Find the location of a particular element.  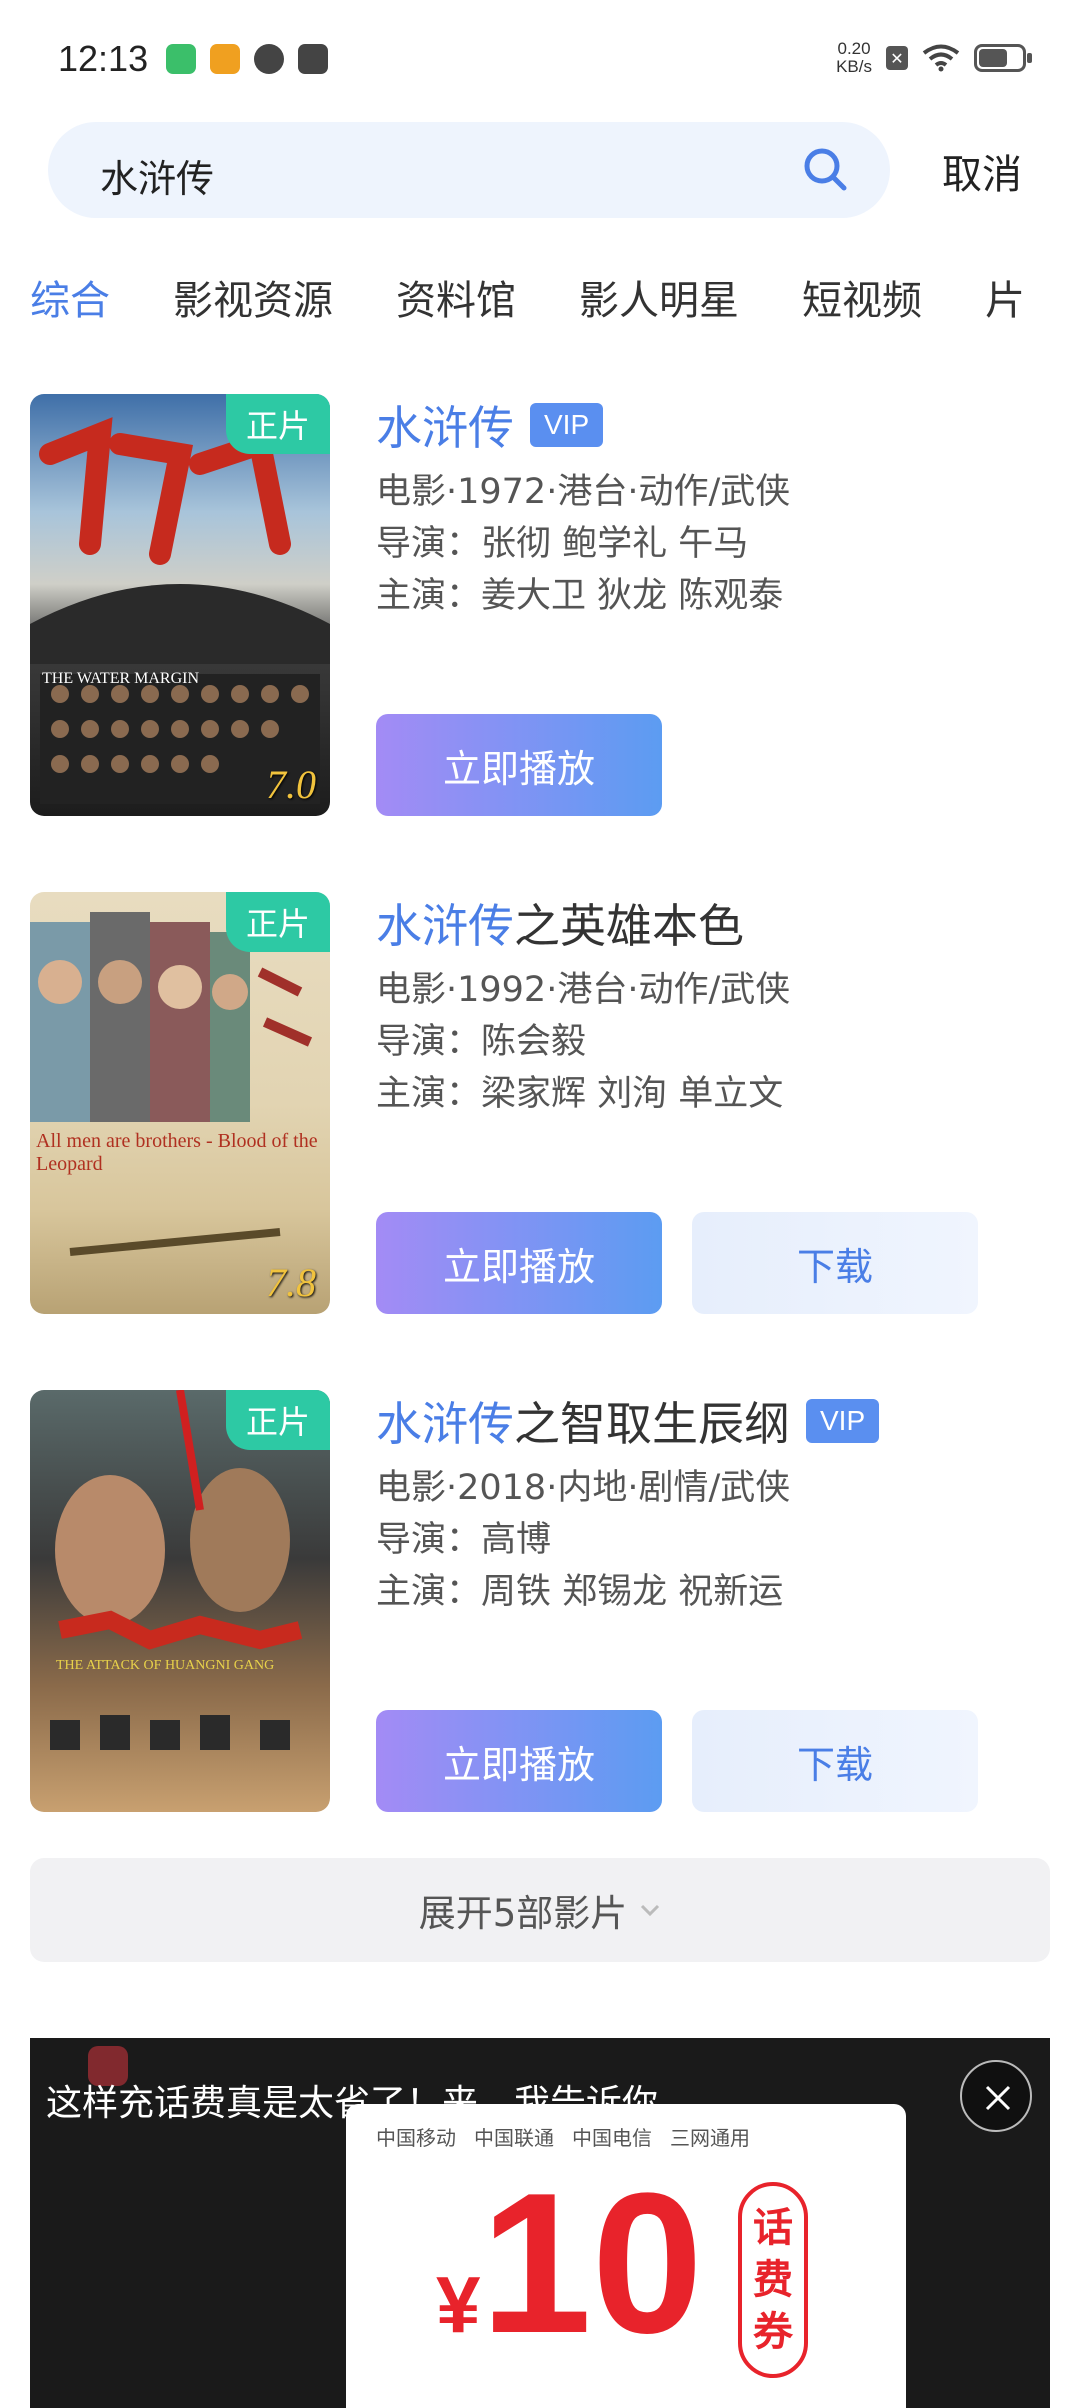

result-title: 水浒传 VIP is located at coordinates (713, 425).